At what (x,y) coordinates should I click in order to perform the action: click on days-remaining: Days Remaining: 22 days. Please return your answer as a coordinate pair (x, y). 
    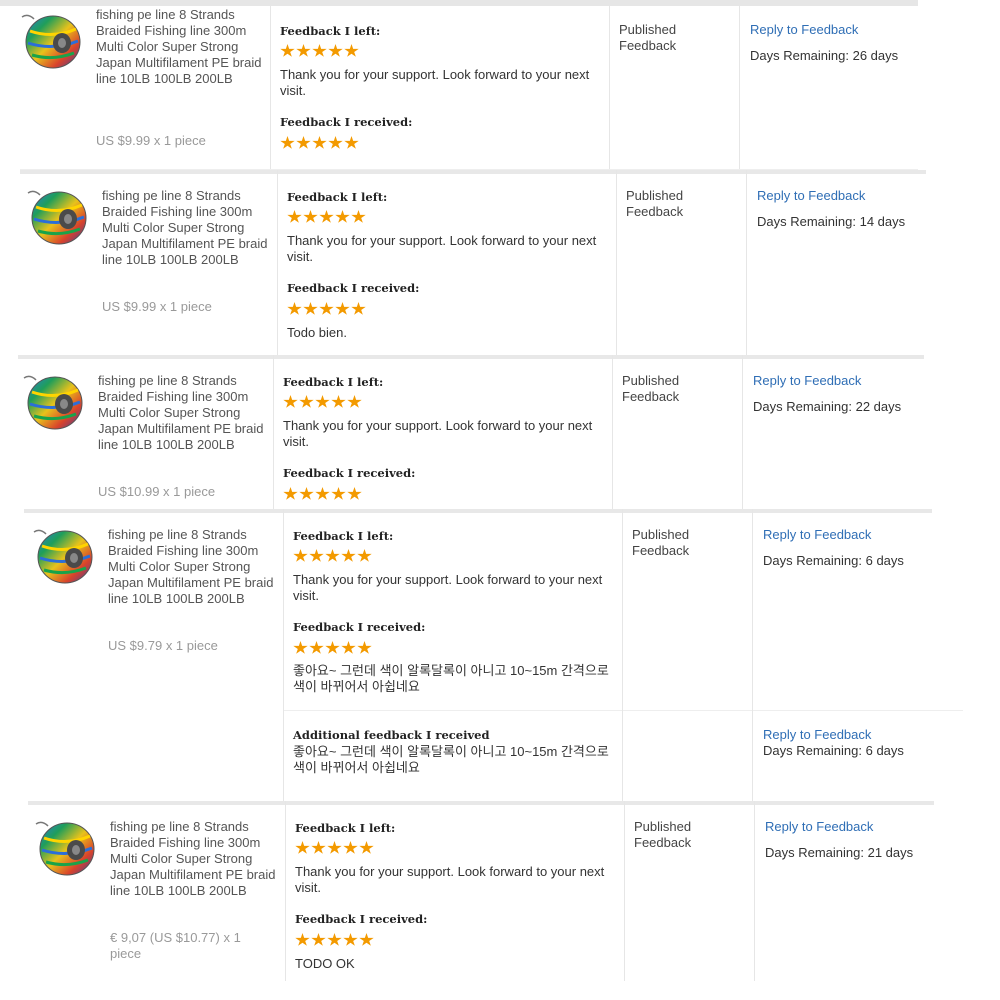
    Looking at the image, I should click on (827, 406).